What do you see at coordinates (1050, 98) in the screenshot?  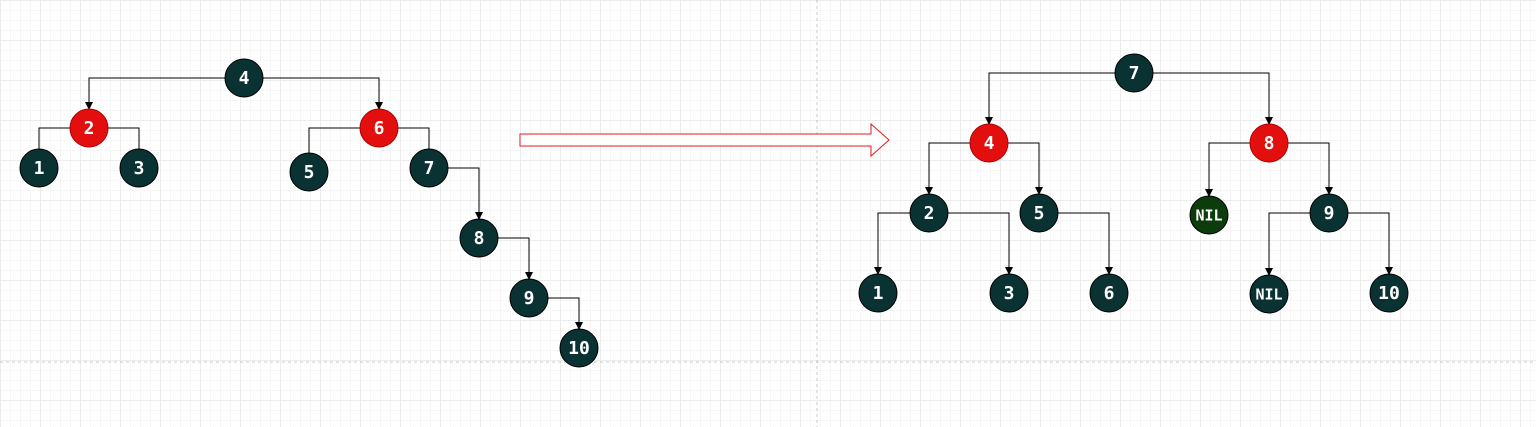 I see `after-edge-a7-a4` at bounding box center [1050, 98].